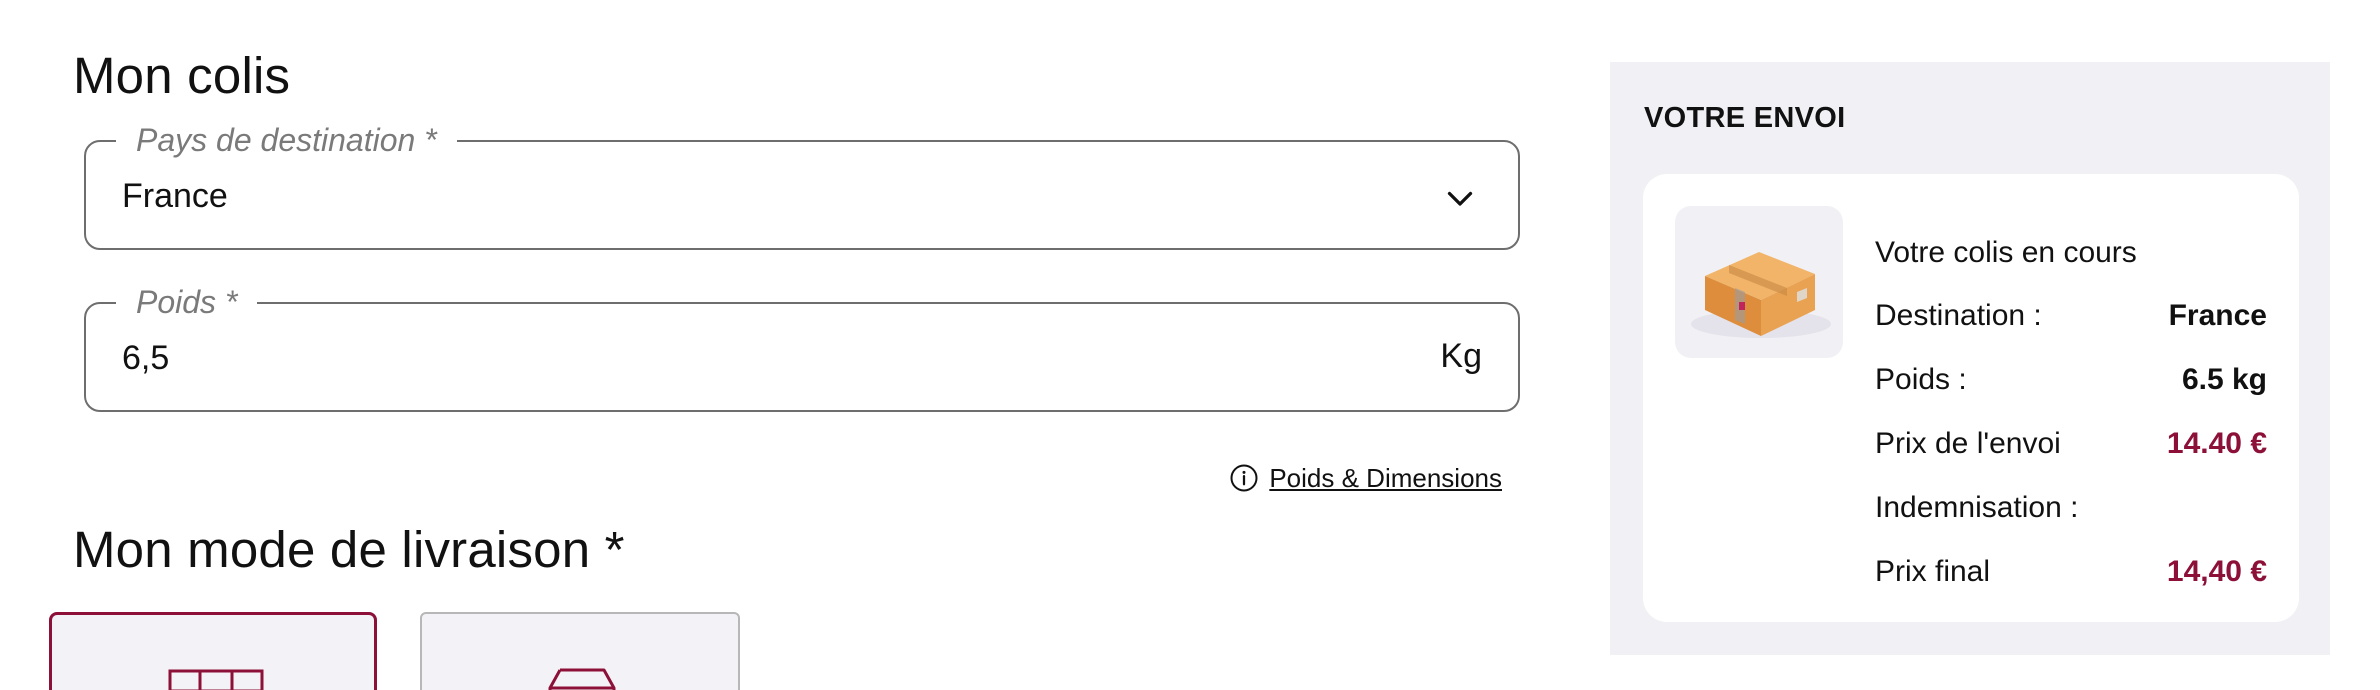  Describe the element at coordinates (802, 185) in the screenshot. I see `destination-select: Pays de destination * France` at that location.